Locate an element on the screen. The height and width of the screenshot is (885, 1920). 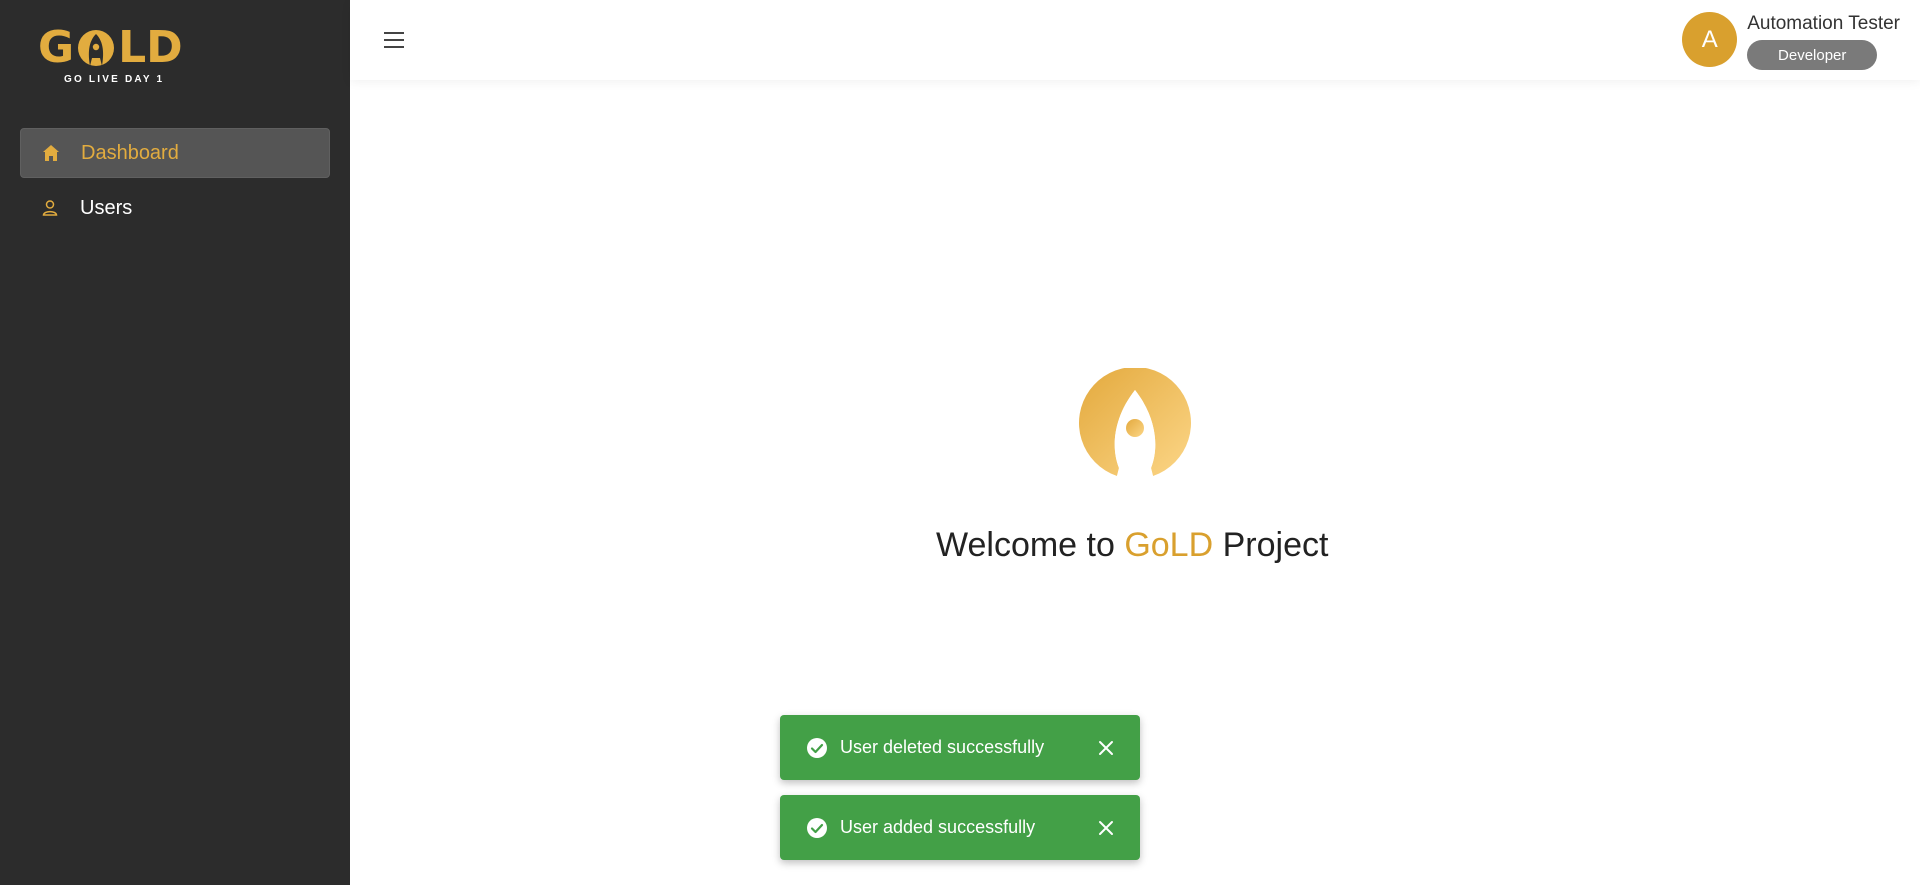
logo-text-left: G is located at coordinates (56, 47).